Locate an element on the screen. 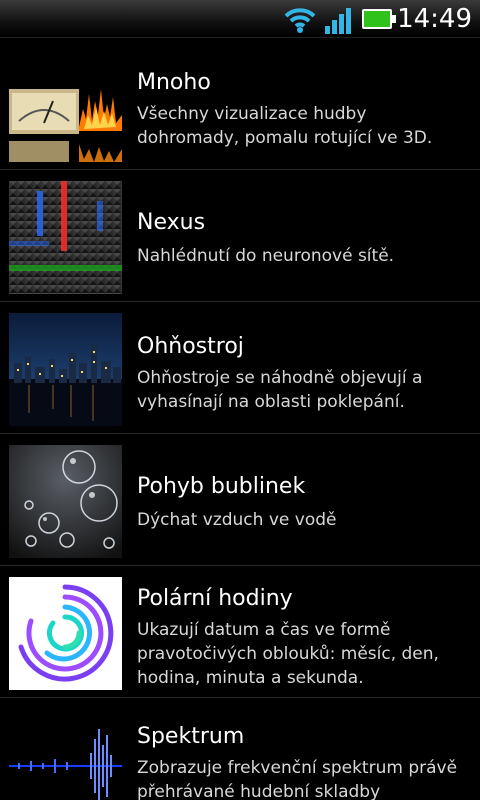  thumbnail-nexus is located at coordinates (65, 237).